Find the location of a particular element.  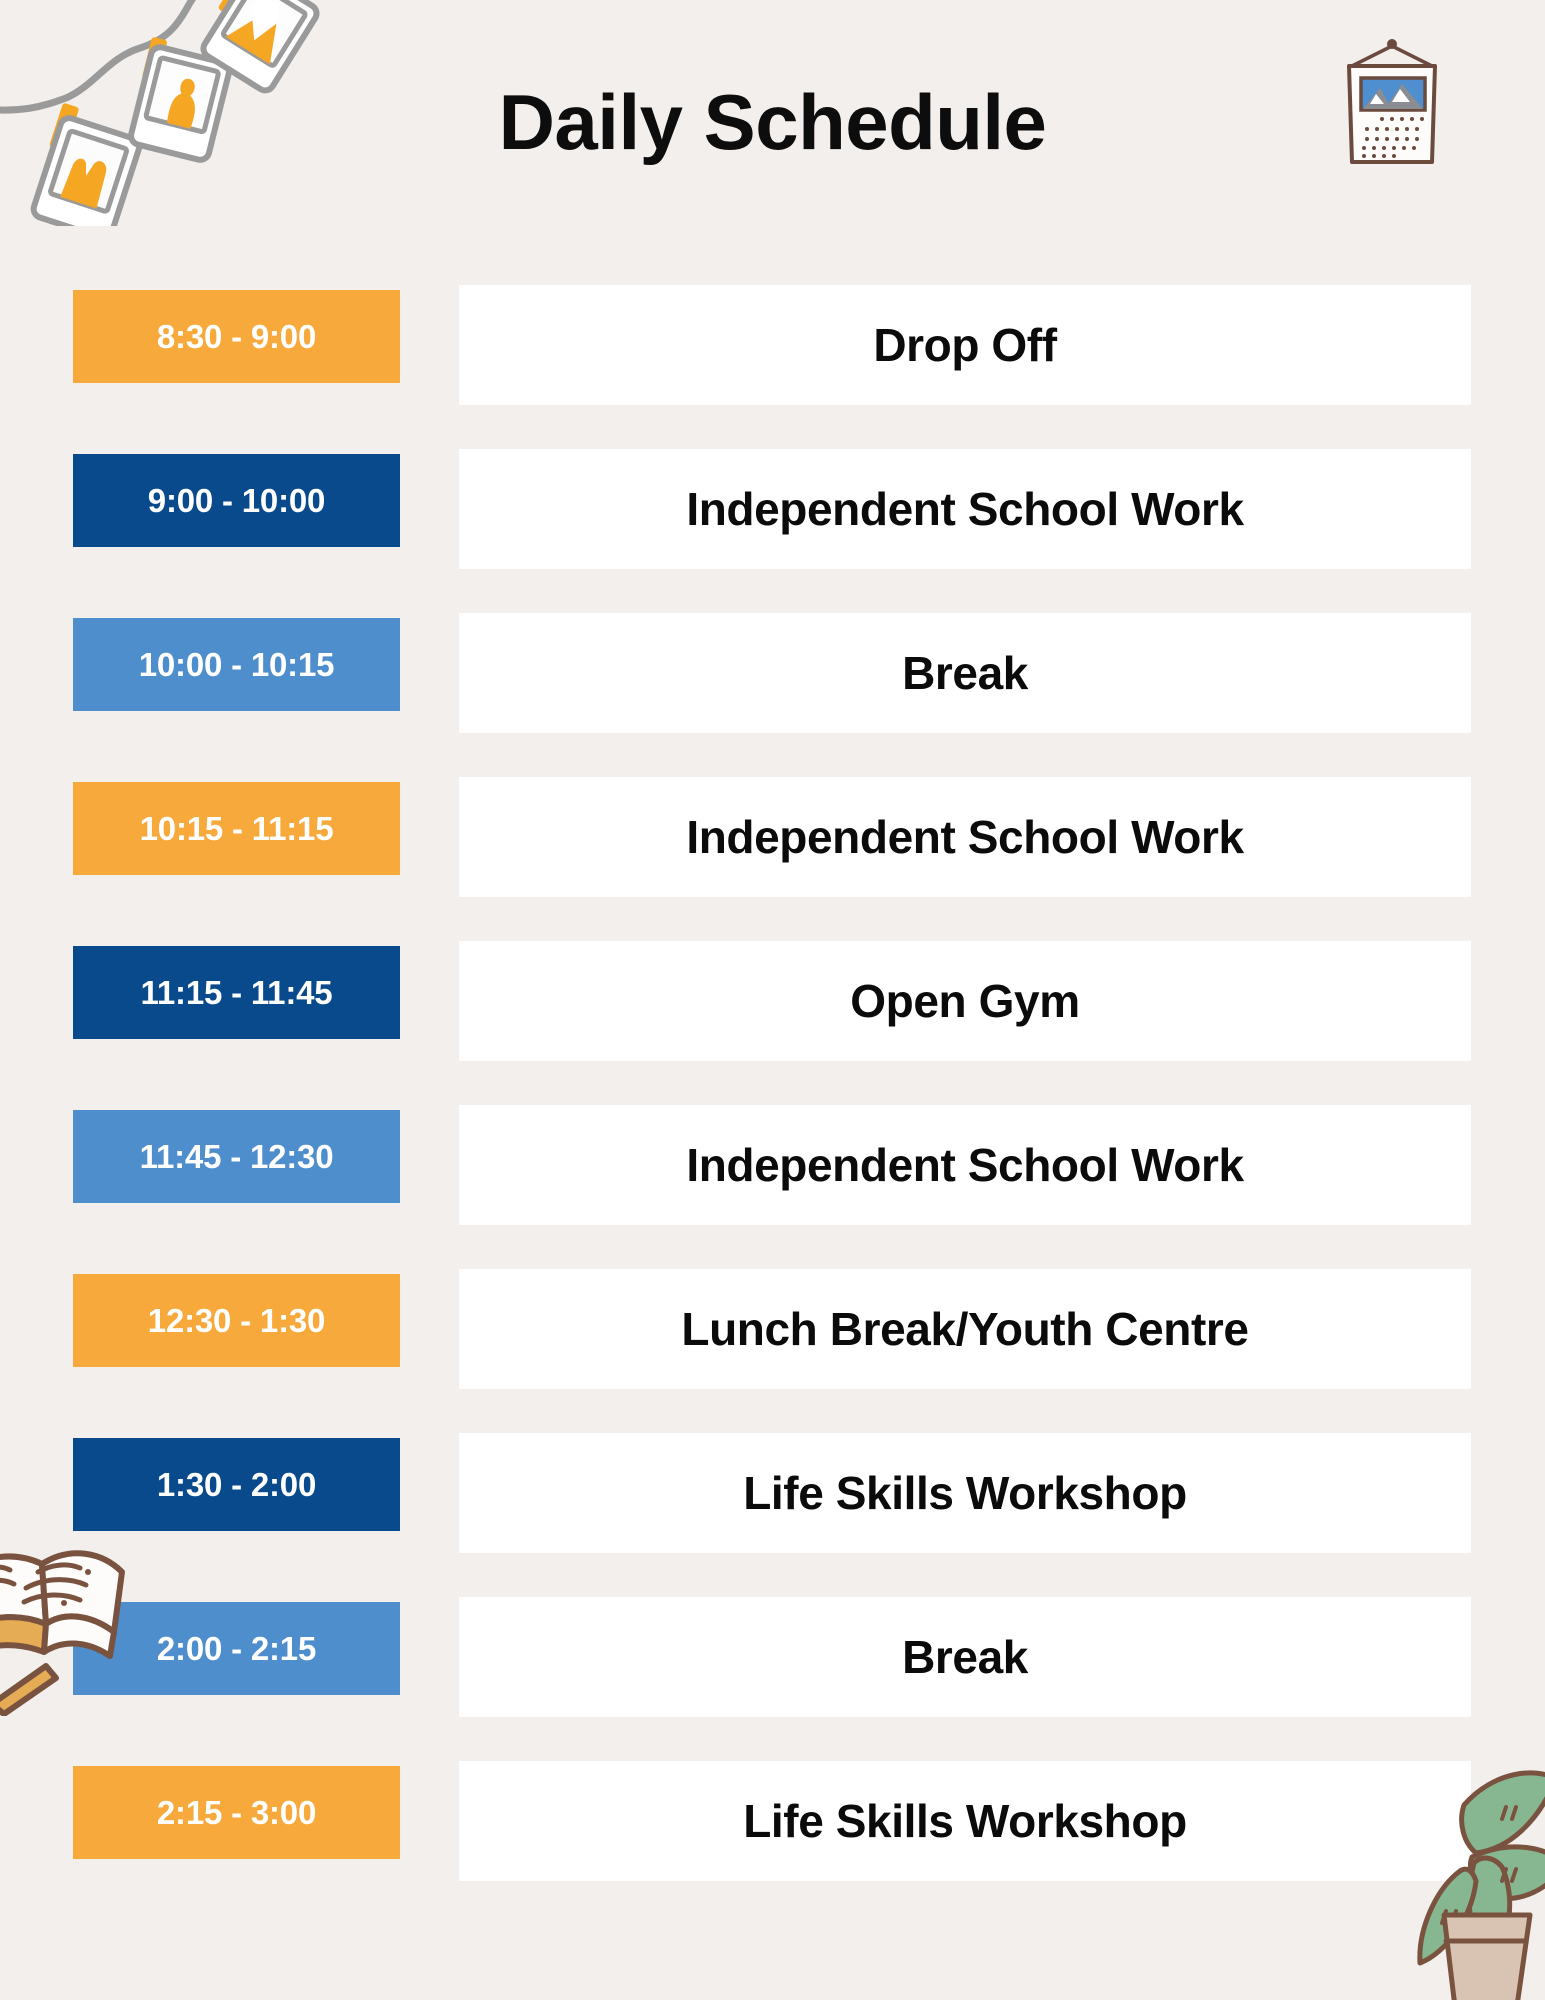

time-slot-label: 2:00 - 2:15 is located at coordinates (236, 1648).